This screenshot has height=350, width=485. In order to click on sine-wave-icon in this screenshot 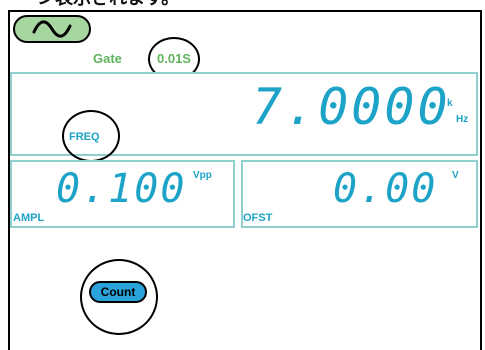, I will do `click(52, 29)`.